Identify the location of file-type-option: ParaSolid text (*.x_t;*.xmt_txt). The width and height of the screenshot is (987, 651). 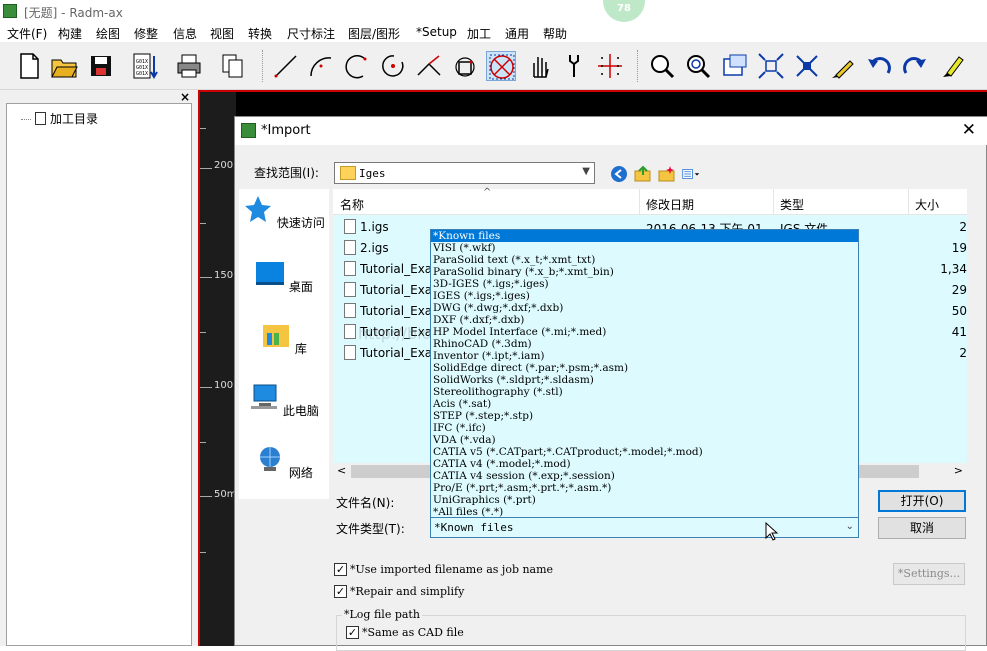
(644, 260).